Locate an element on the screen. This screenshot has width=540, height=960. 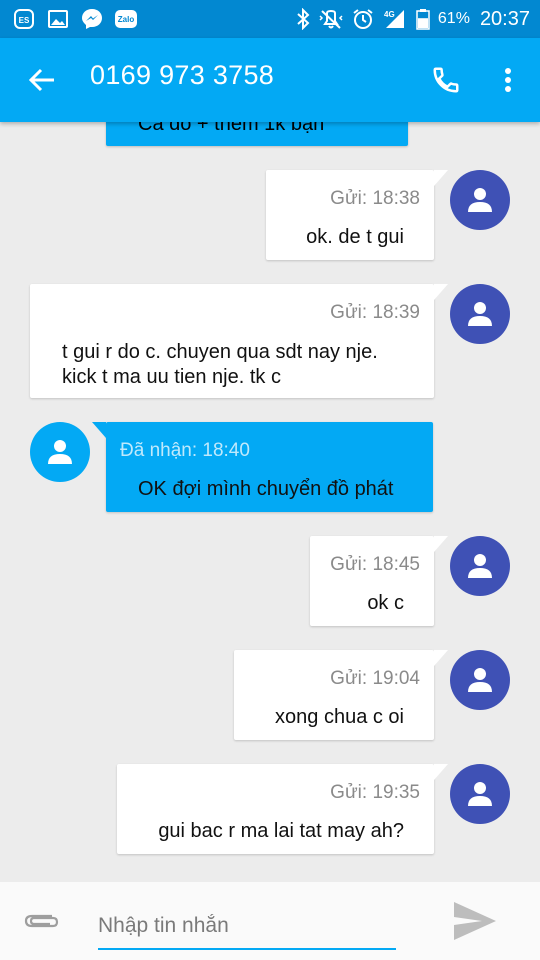
message-bubble-sent: Gửi: 19:35 gui bac r ma lai tat may ah? is located at coordinates (282, 809).